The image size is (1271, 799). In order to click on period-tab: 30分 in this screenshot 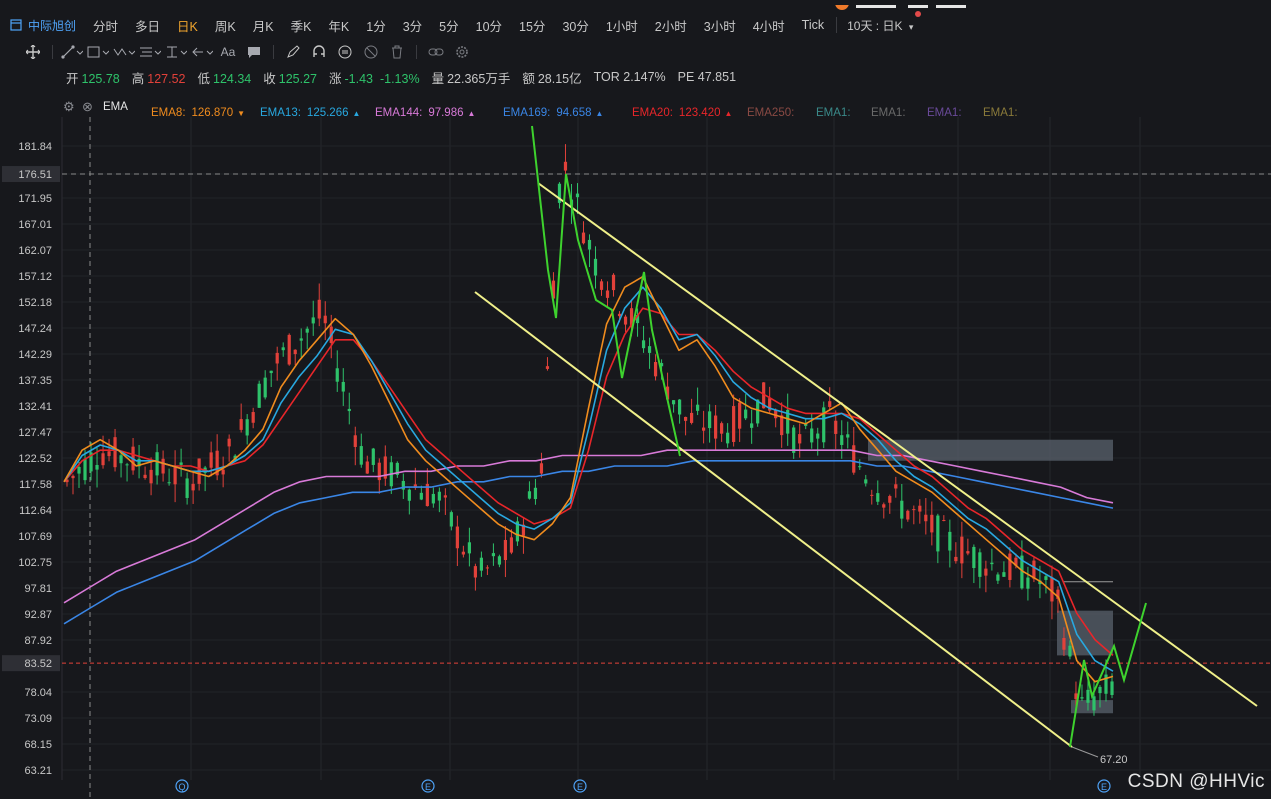, I will do `click(574, 25)`.